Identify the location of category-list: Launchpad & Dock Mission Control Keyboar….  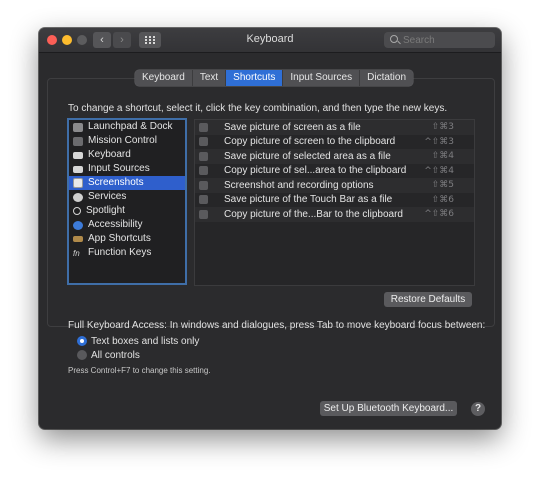
(127, 201).